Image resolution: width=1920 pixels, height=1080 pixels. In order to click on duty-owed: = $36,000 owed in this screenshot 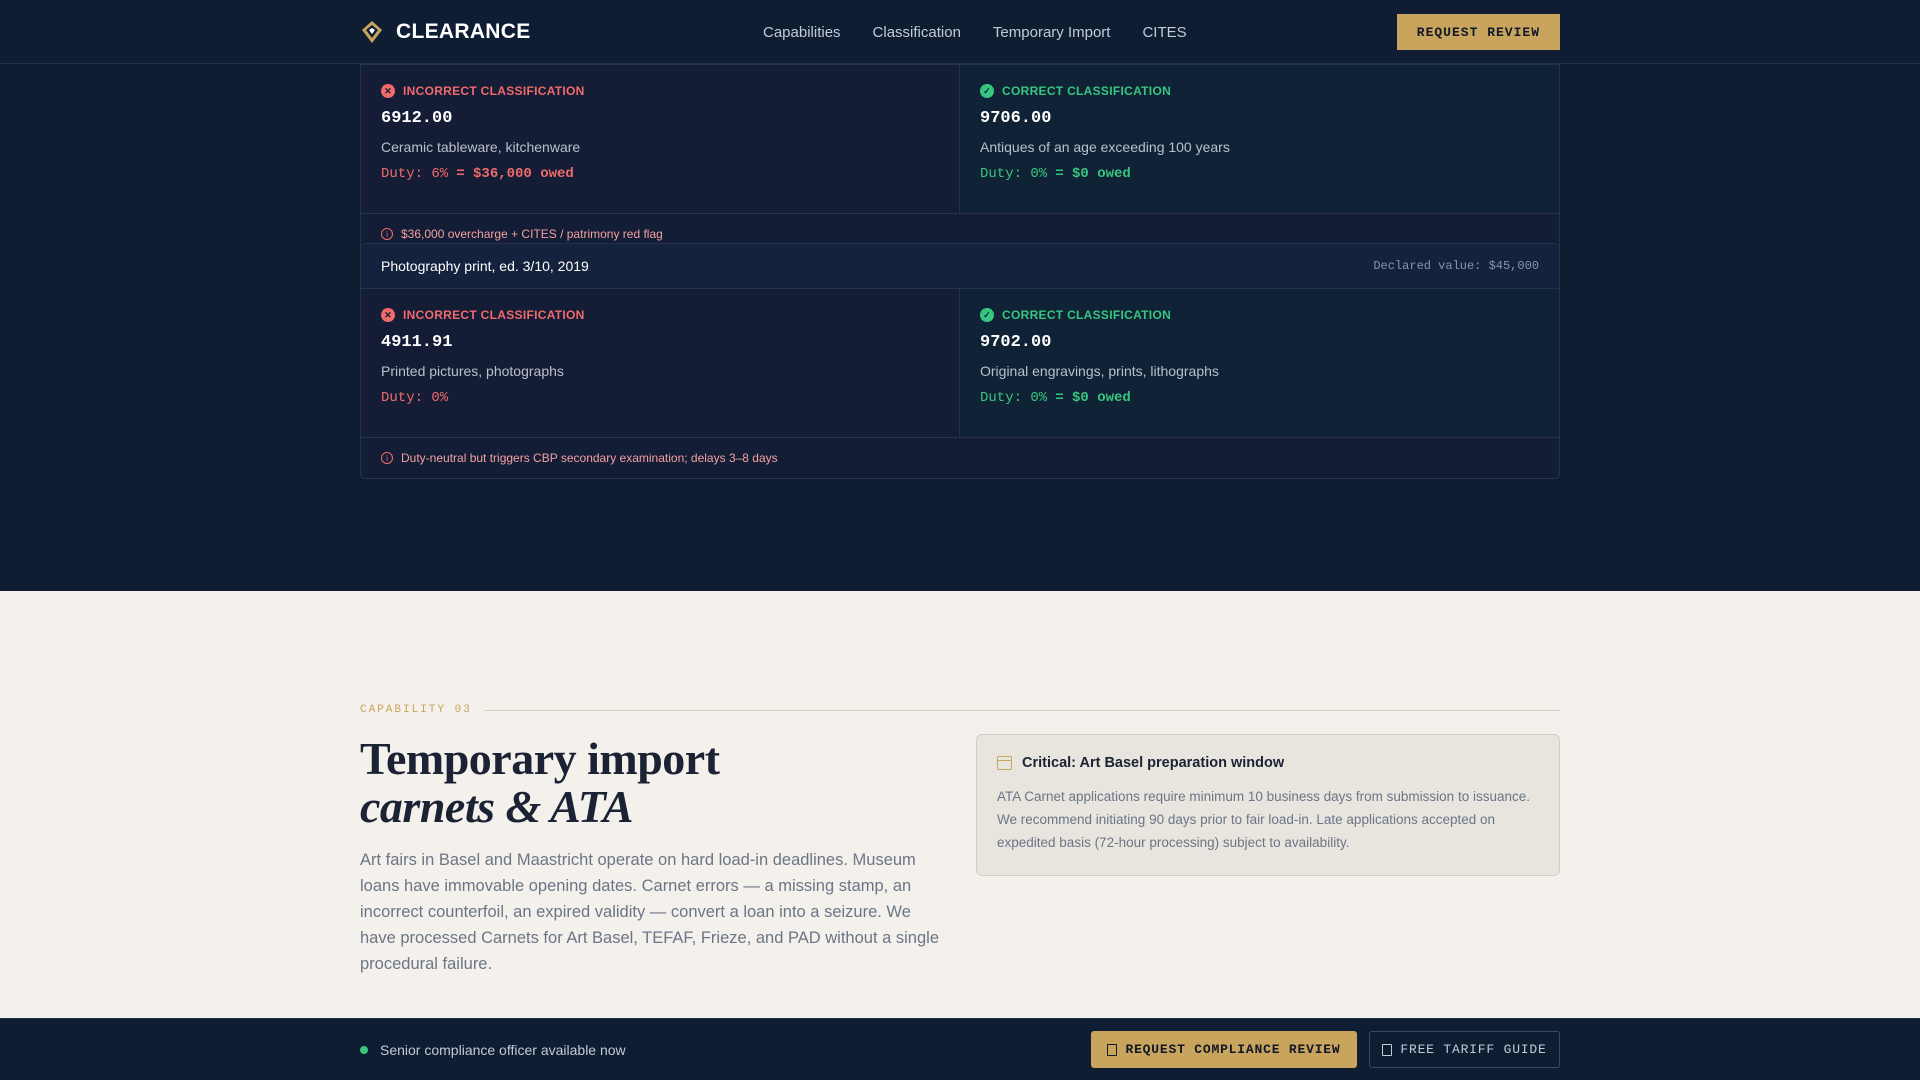, I will do `click(515, 174)`.